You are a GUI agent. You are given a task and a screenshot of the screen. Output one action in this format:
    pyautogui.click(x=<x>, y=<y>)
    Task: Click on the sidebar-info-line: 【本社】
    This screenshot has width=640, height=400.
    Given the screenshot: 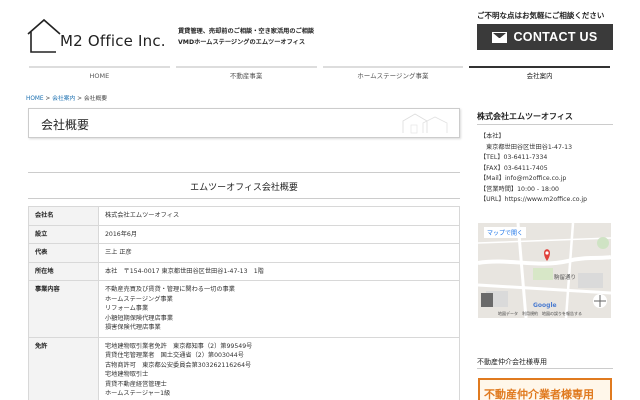 What is the action you would take?
    pyautogui.click(x=492, y=136)
    